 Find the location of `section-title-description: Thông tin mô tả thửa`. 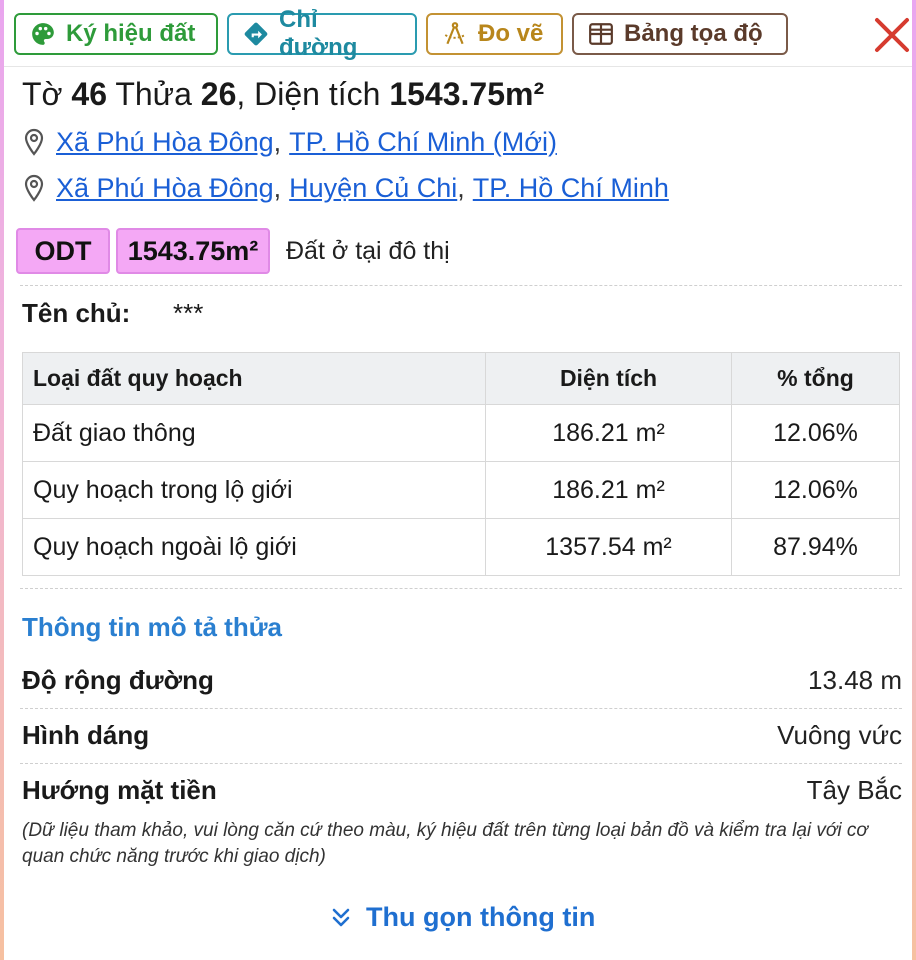

section-title-description: Thông tin mô tả thửa is located at coordinates (152, 627).